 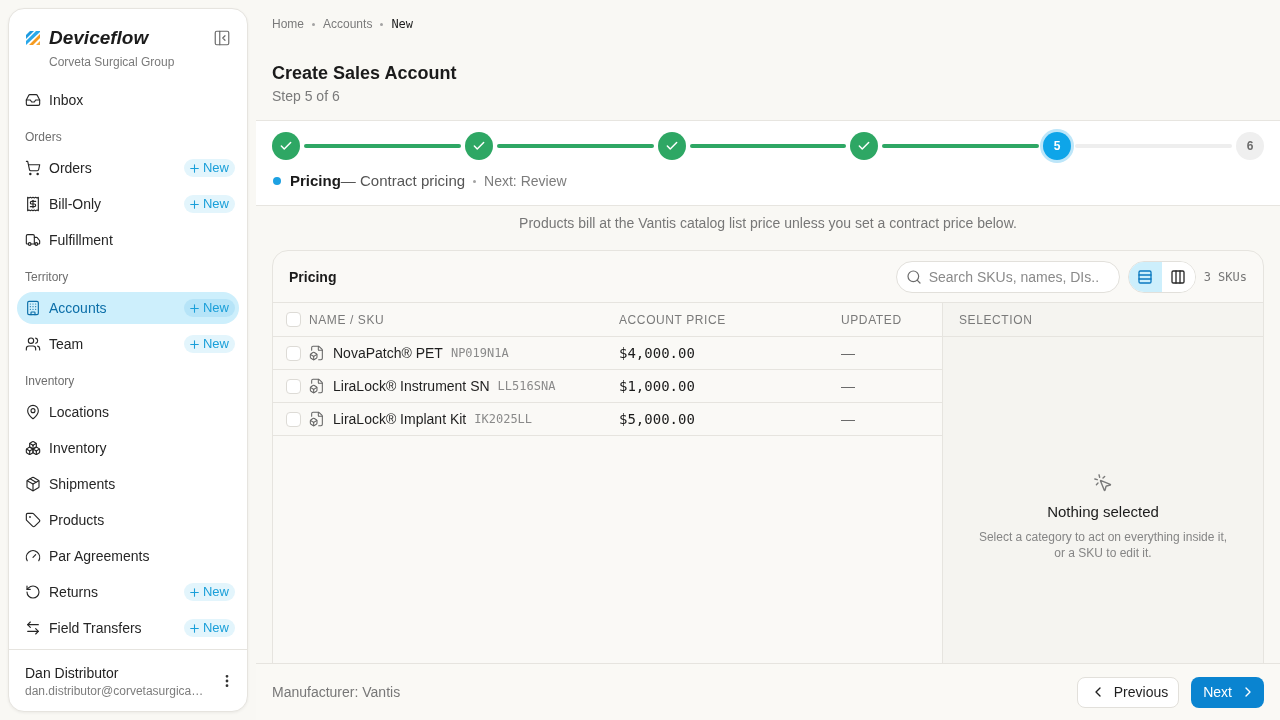 I want to click on nav-item: Par Agreements, so click(x=128, y=556).